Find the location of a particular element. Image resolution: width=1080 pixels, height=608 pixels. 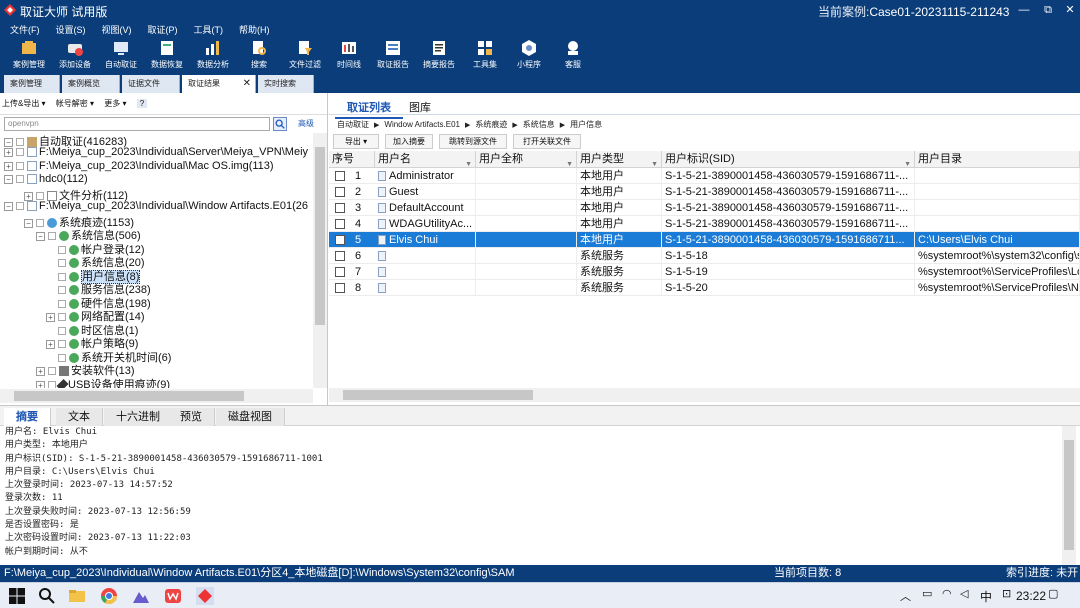

ime-mode-icon: ⊡ is located at coordinates (1006, 593).